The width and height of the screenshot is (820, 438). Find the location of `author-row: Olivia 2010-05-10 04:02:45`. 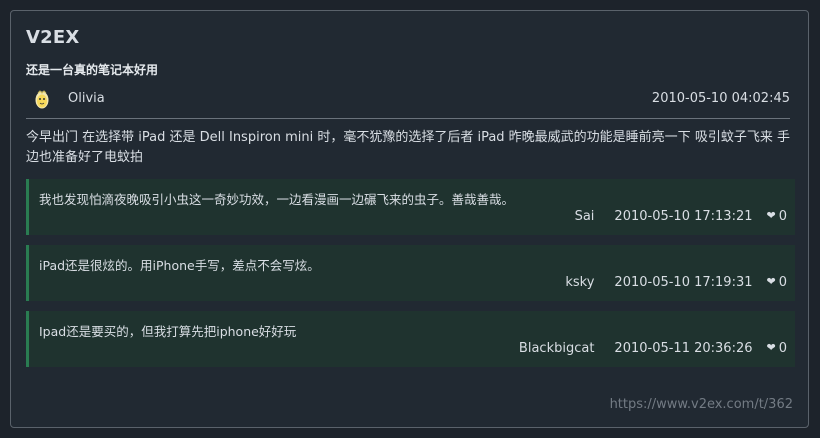

author-row: Olivia 2010-05-10 04:02:45 is located at coordinates (408, 101).